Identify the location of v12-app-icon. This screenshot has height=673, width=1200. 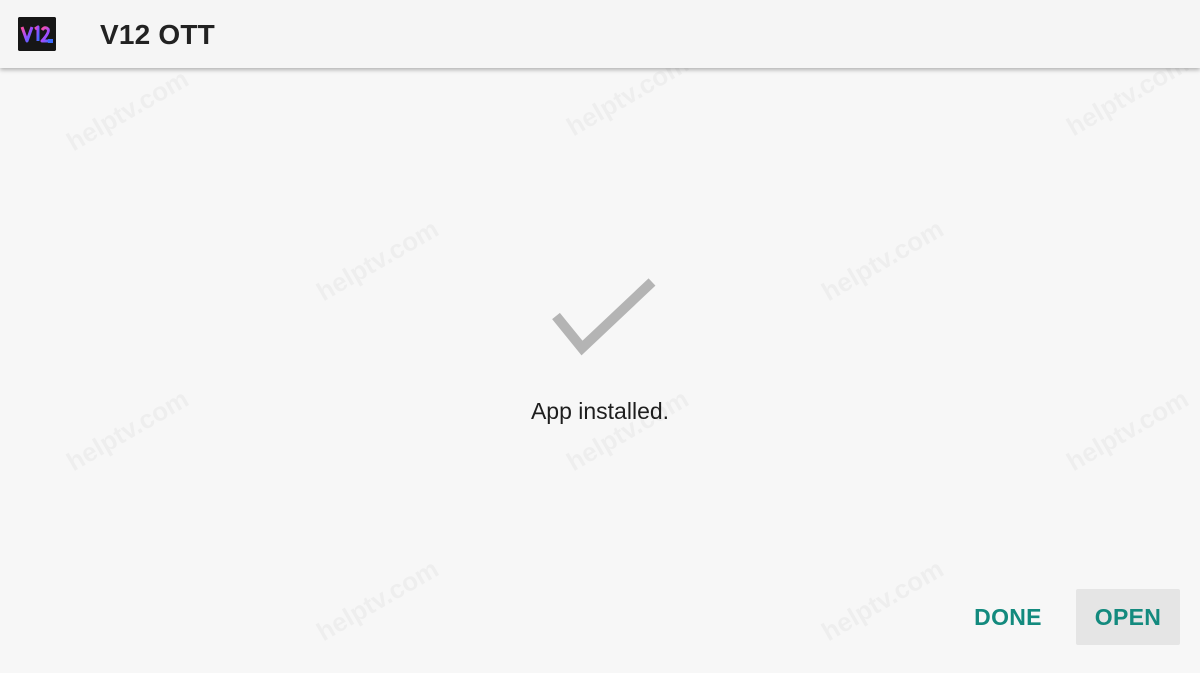
(37, 34).